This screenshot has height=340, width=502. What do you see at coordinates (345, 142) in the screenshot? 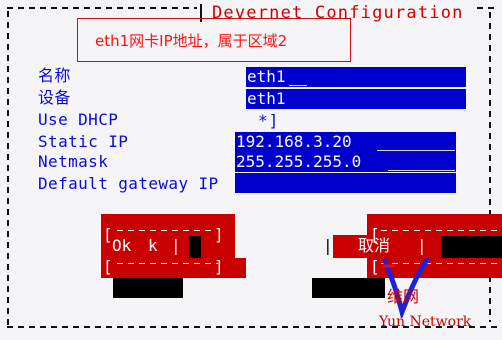
I see `static-ip-field: 192.168.3.20` at bounding box center [345, 142].